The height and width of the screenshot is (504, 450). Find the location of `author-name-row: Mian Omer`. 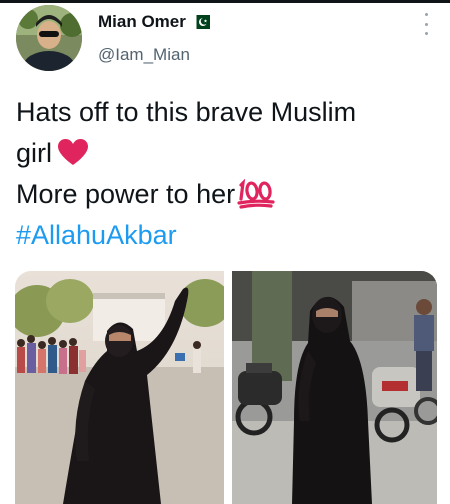

author-name-row: Mian Omer is located at coordinates (154, 22).